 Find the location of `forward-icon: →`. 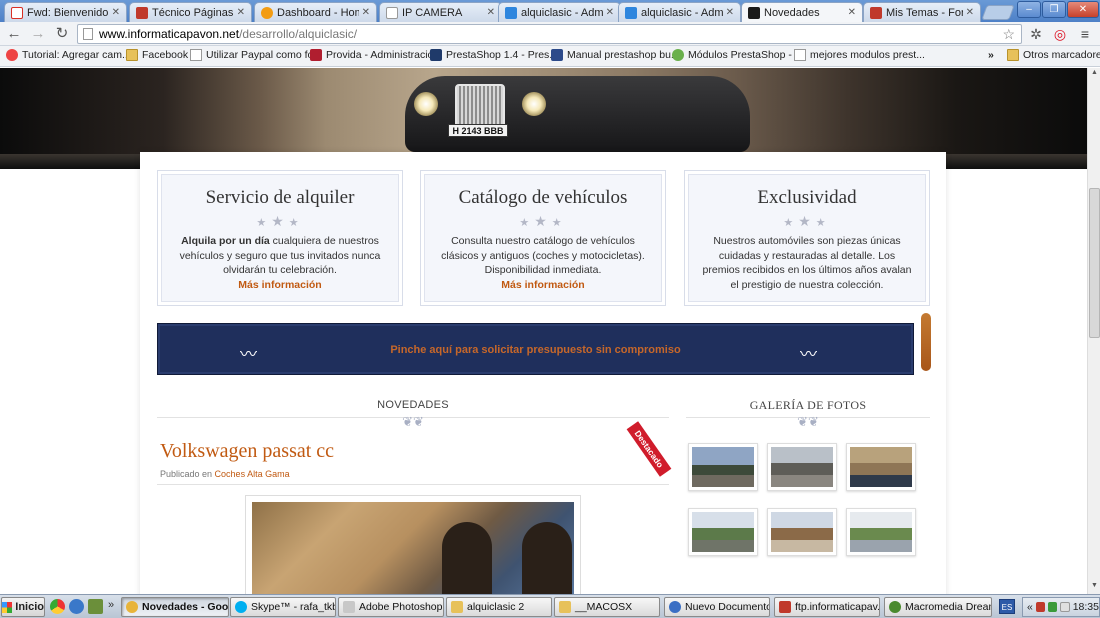

forward-icon: → is located at coordinates (38, 34).